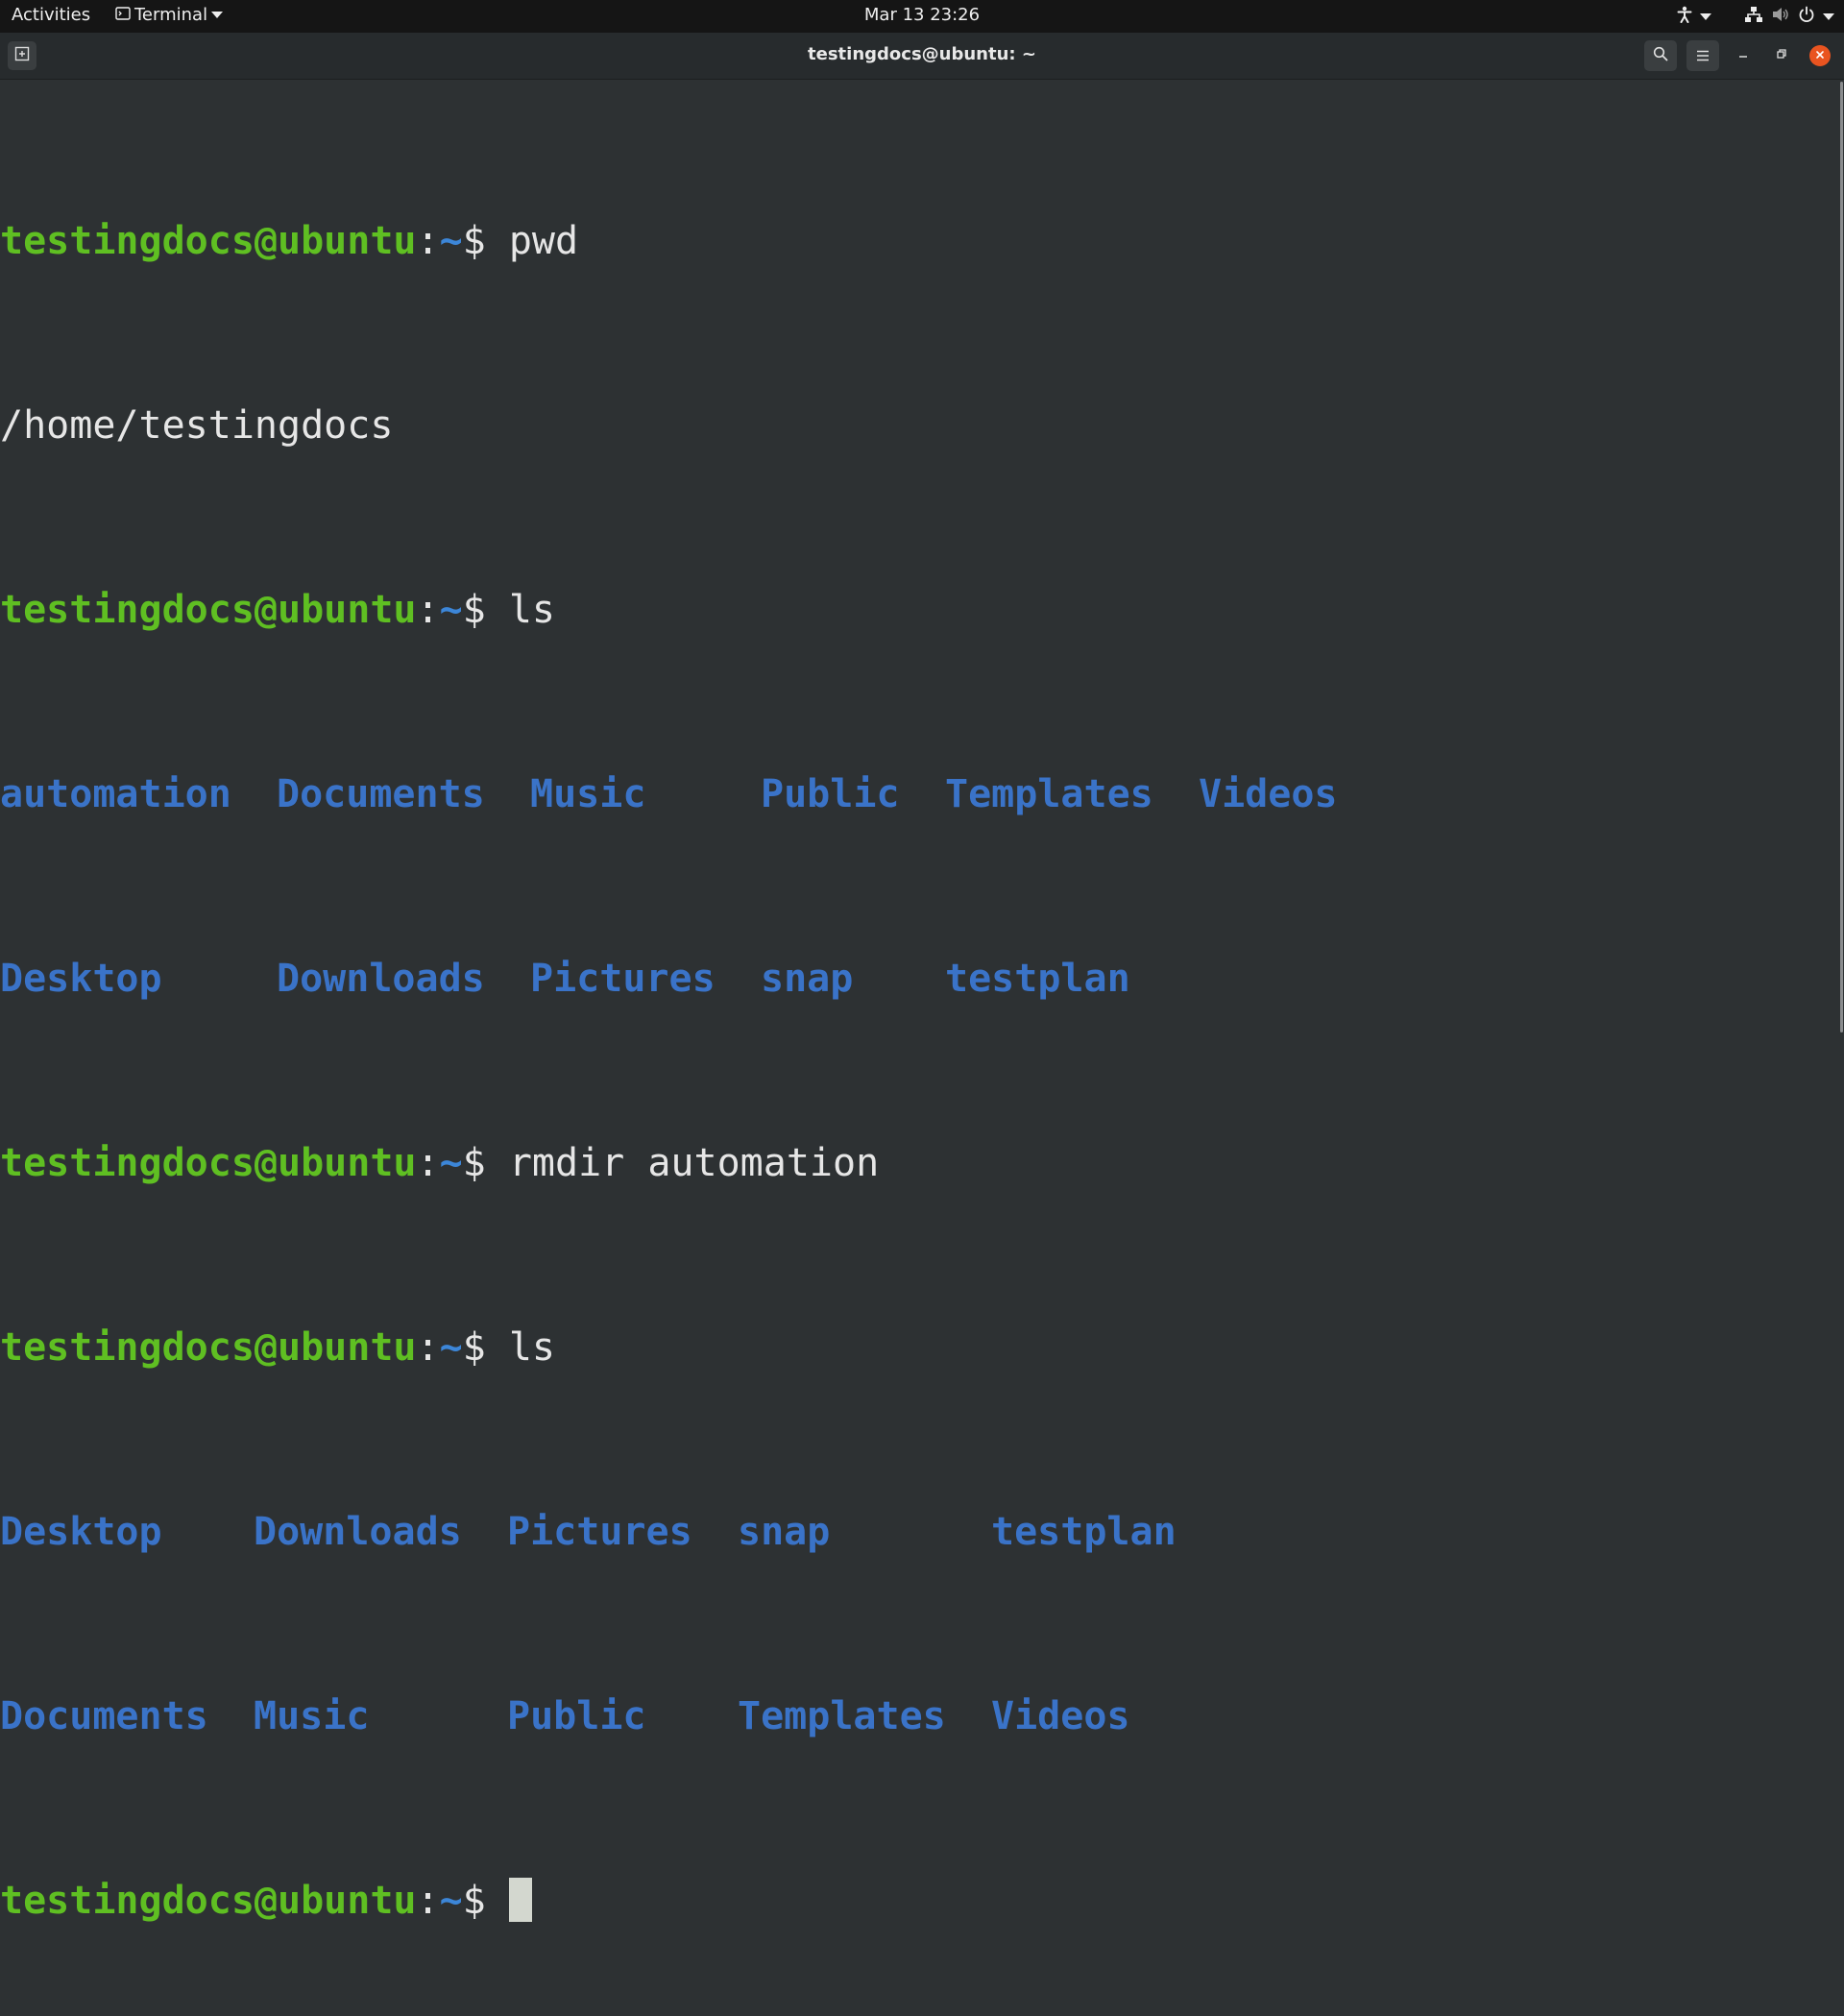 The image size is (1844, 2016). I want to click on hamburger-menu-icon, so click(1703, 56).